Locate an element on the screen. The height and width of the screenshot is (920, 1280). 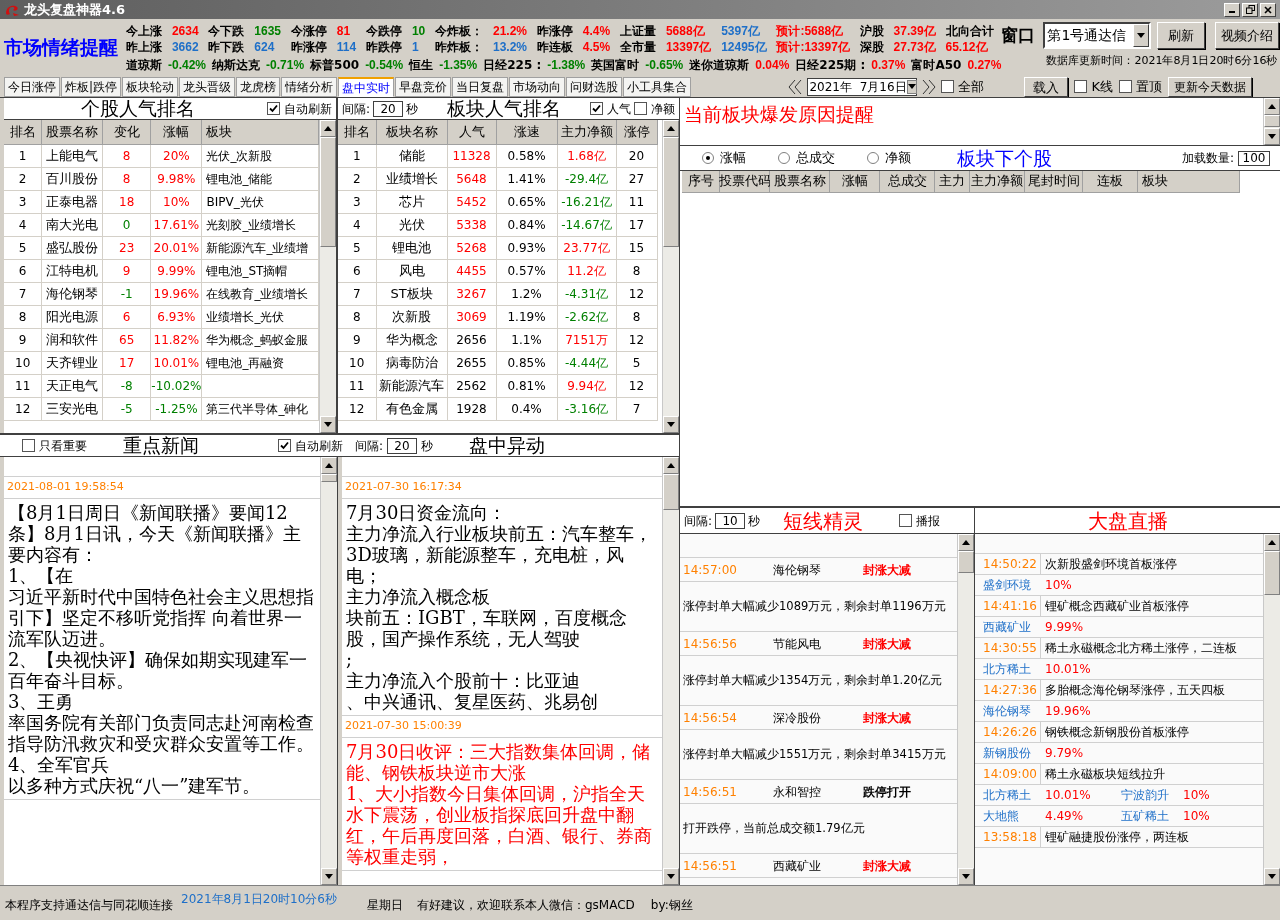
column-header: 投票代码 is located at coordinates (745, 182).